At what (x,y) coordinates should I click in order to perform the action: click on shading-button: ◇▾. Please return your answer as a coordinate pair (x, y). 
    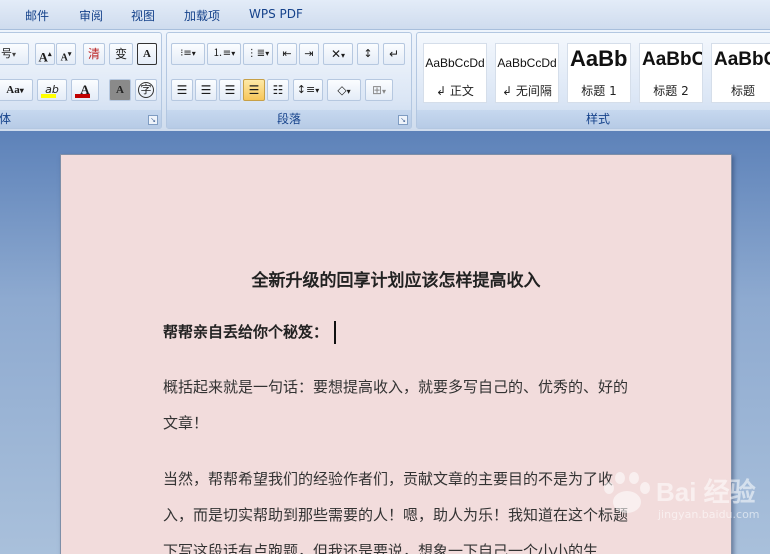
    Looking at the image, I should click on (344, 90).